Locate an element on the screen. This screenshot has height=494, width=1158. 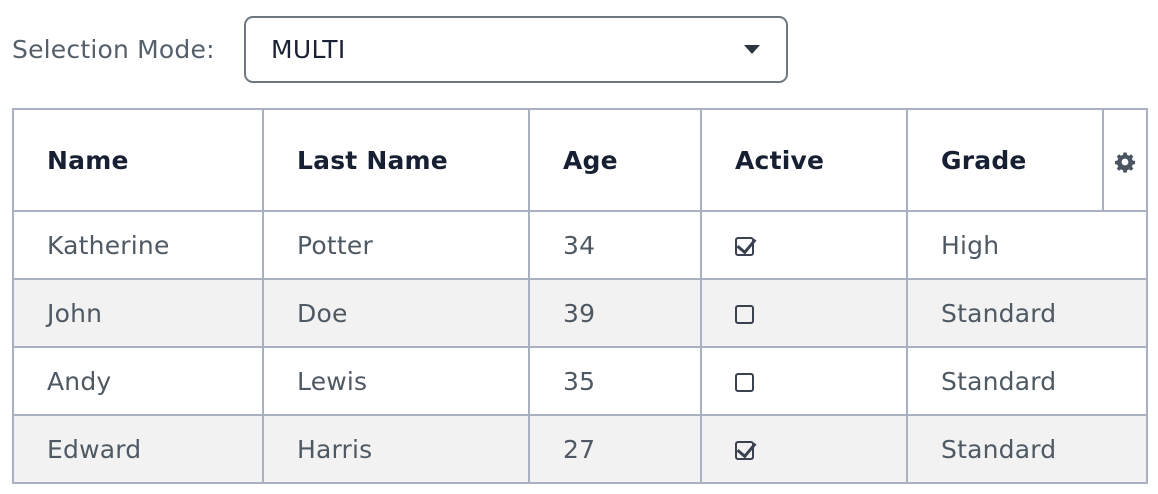
gear-icon is located at coordinates (1125, 162).